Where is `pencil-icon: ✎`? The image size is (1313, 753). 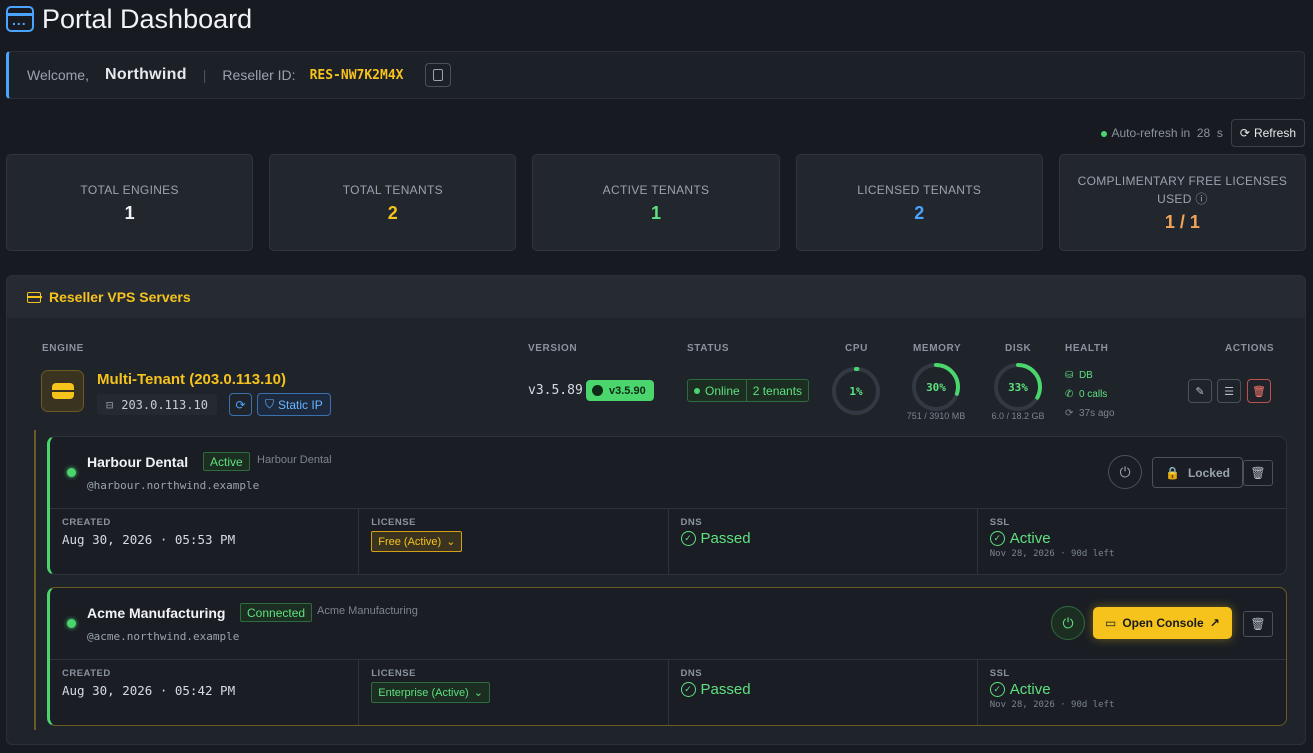
pencil-icon: ✎ is located at coordinates (1200, 391).